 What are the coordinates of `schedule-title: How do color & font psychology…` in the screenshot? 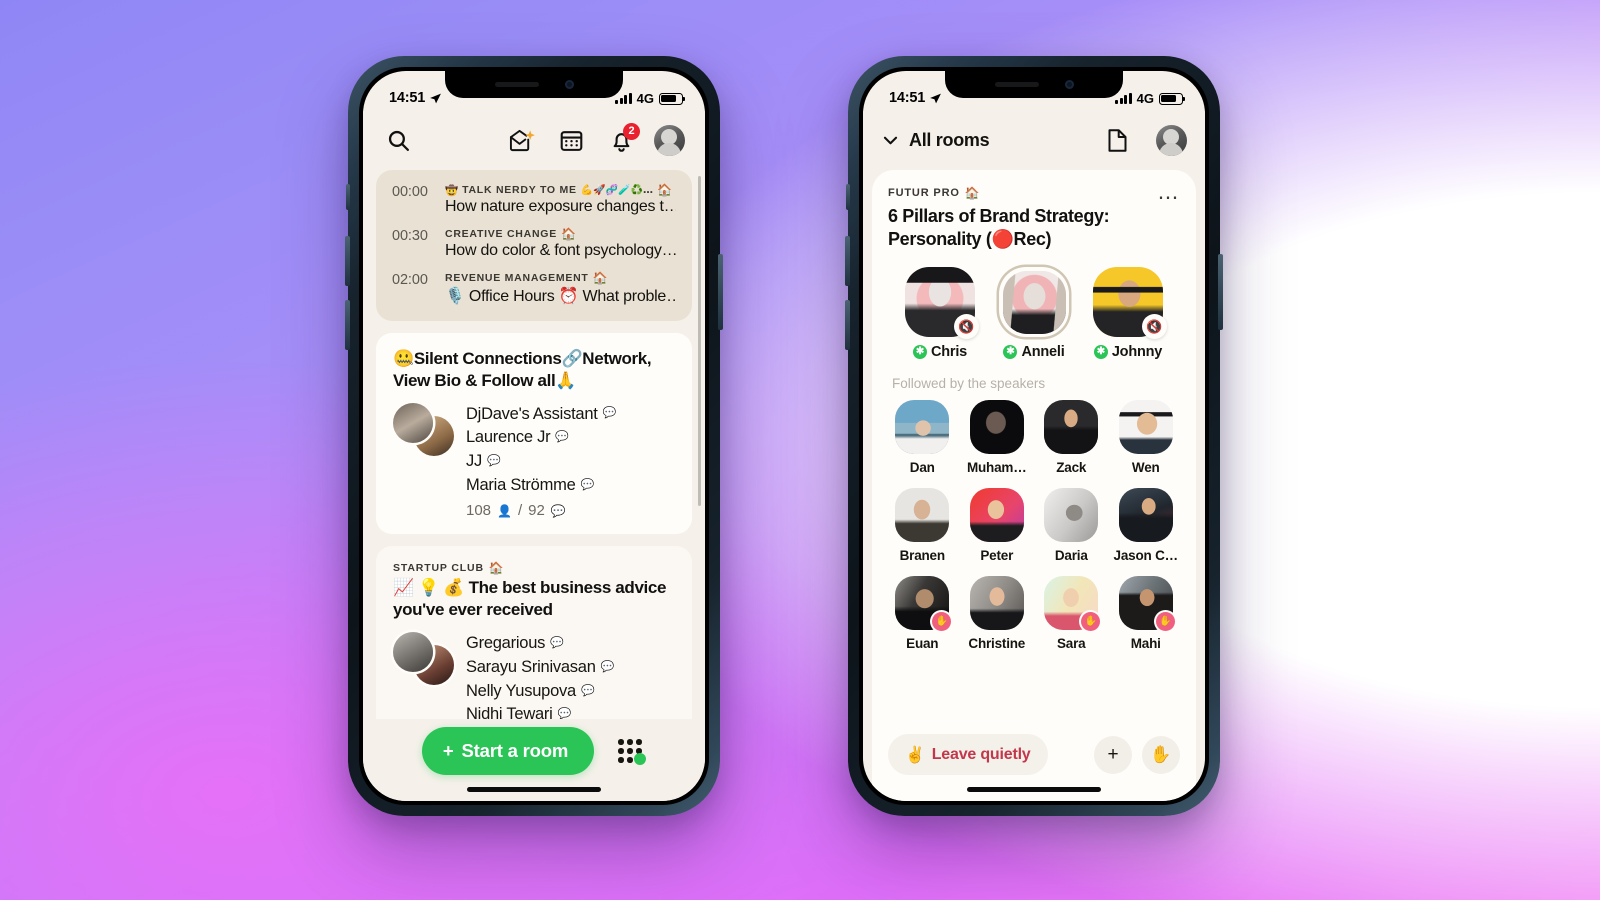 It's located at (560, 250).